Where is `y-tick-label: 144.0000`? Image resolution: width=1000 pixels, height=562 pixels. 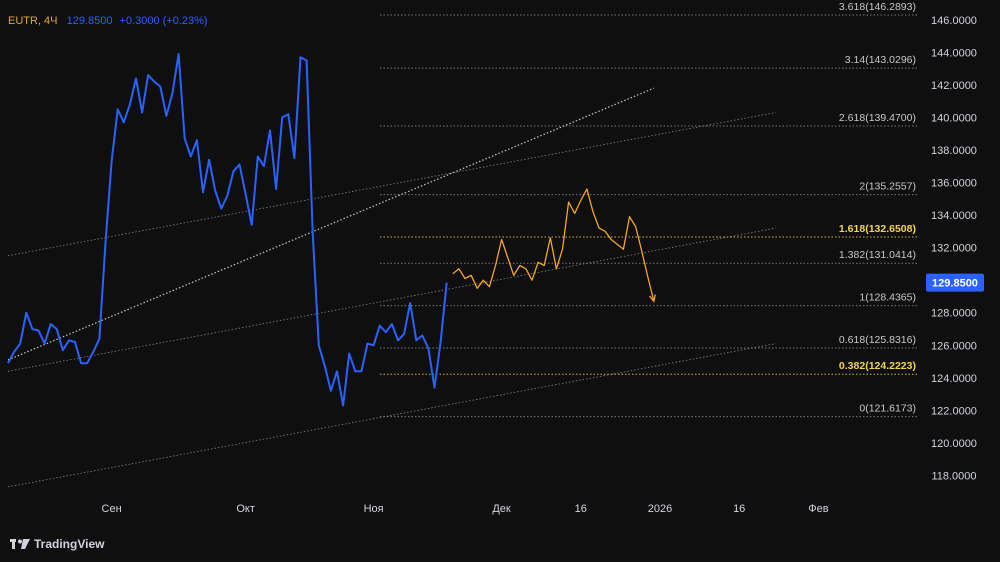
y-tick-label: 144.0000 is located at coordinates (954, 53).